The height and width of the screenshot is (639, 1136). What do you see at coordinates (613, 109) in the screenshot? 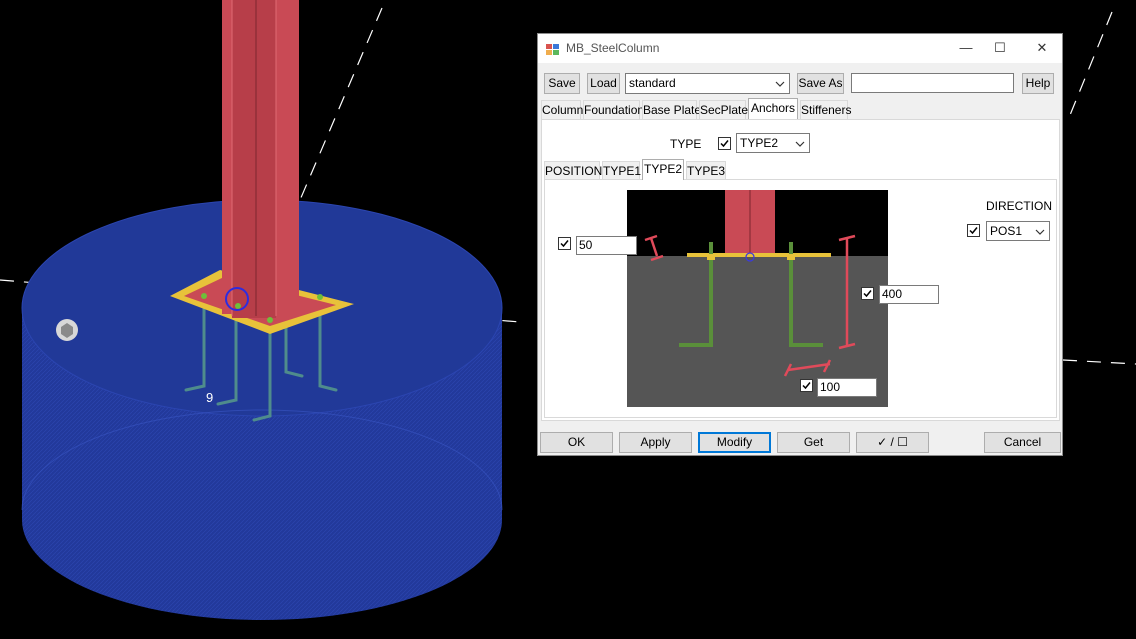
I see `tab-foundation: Foundation` at bounding box center [613, 109].